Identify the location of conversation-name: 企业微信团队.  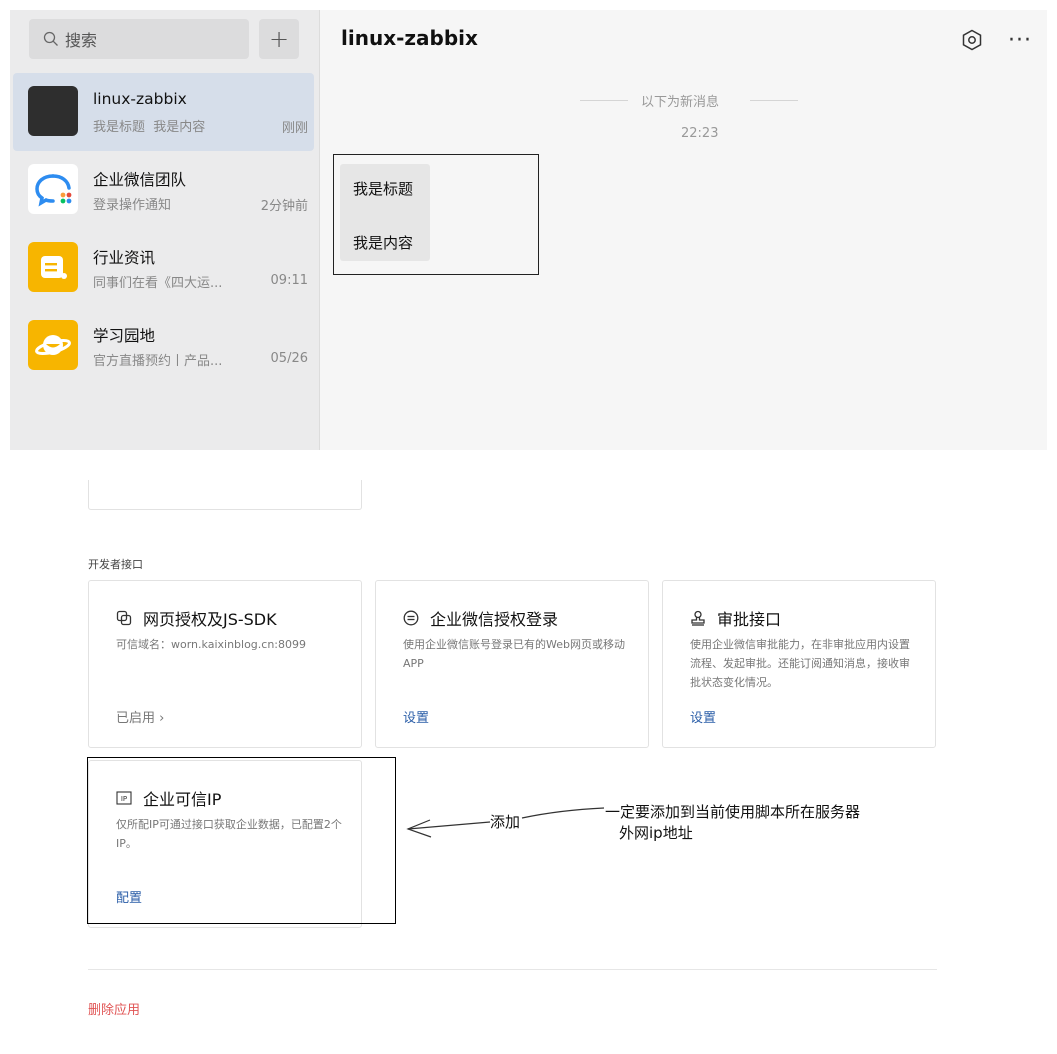
(140, 180).